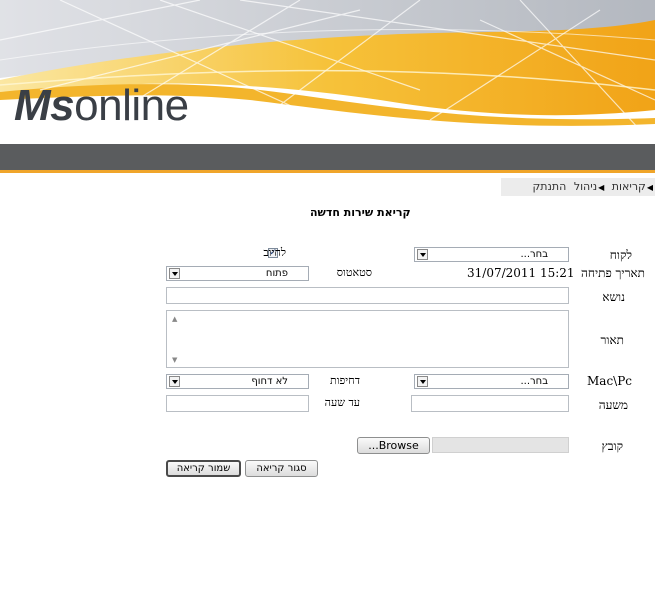  What do you see at coordinates (174, 360) in the screenshot?
I see `scroll-down-icon: ▼` at bounding box center [174, 360].